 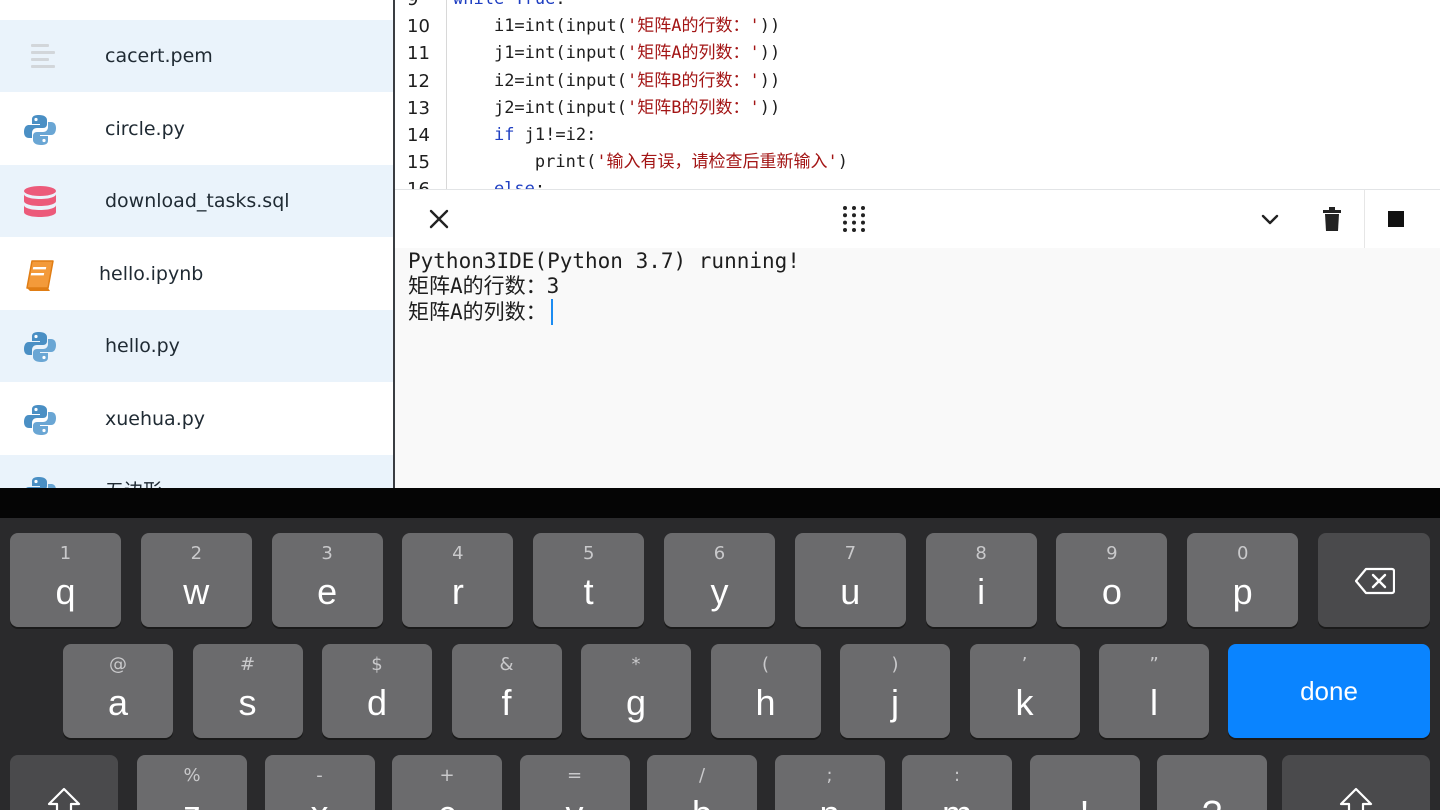 I want to click on key-char: v, so click(x=575, y=801).